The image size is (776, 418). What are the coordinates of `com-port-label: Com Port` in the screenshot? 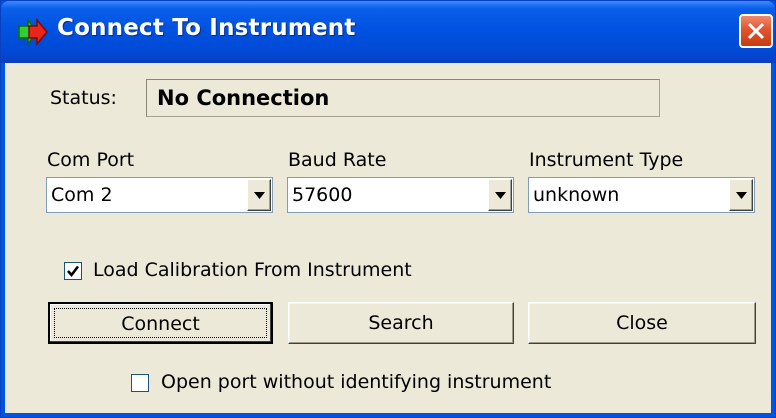 It's located at (91, 160).